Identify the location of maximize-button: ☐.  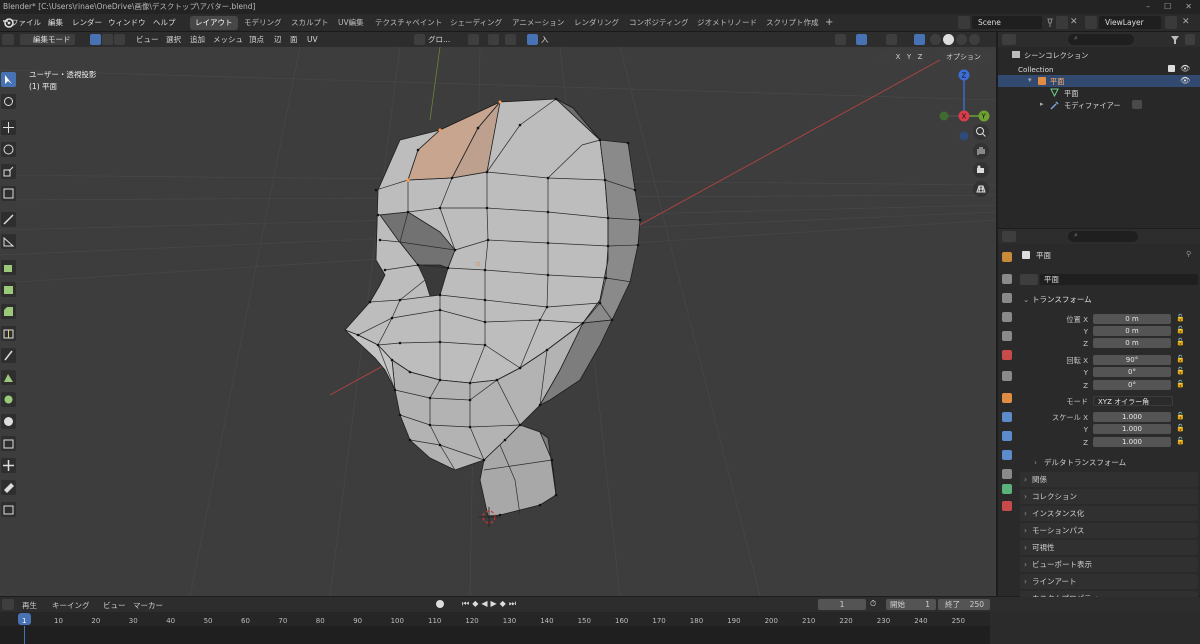
(1167, 7).